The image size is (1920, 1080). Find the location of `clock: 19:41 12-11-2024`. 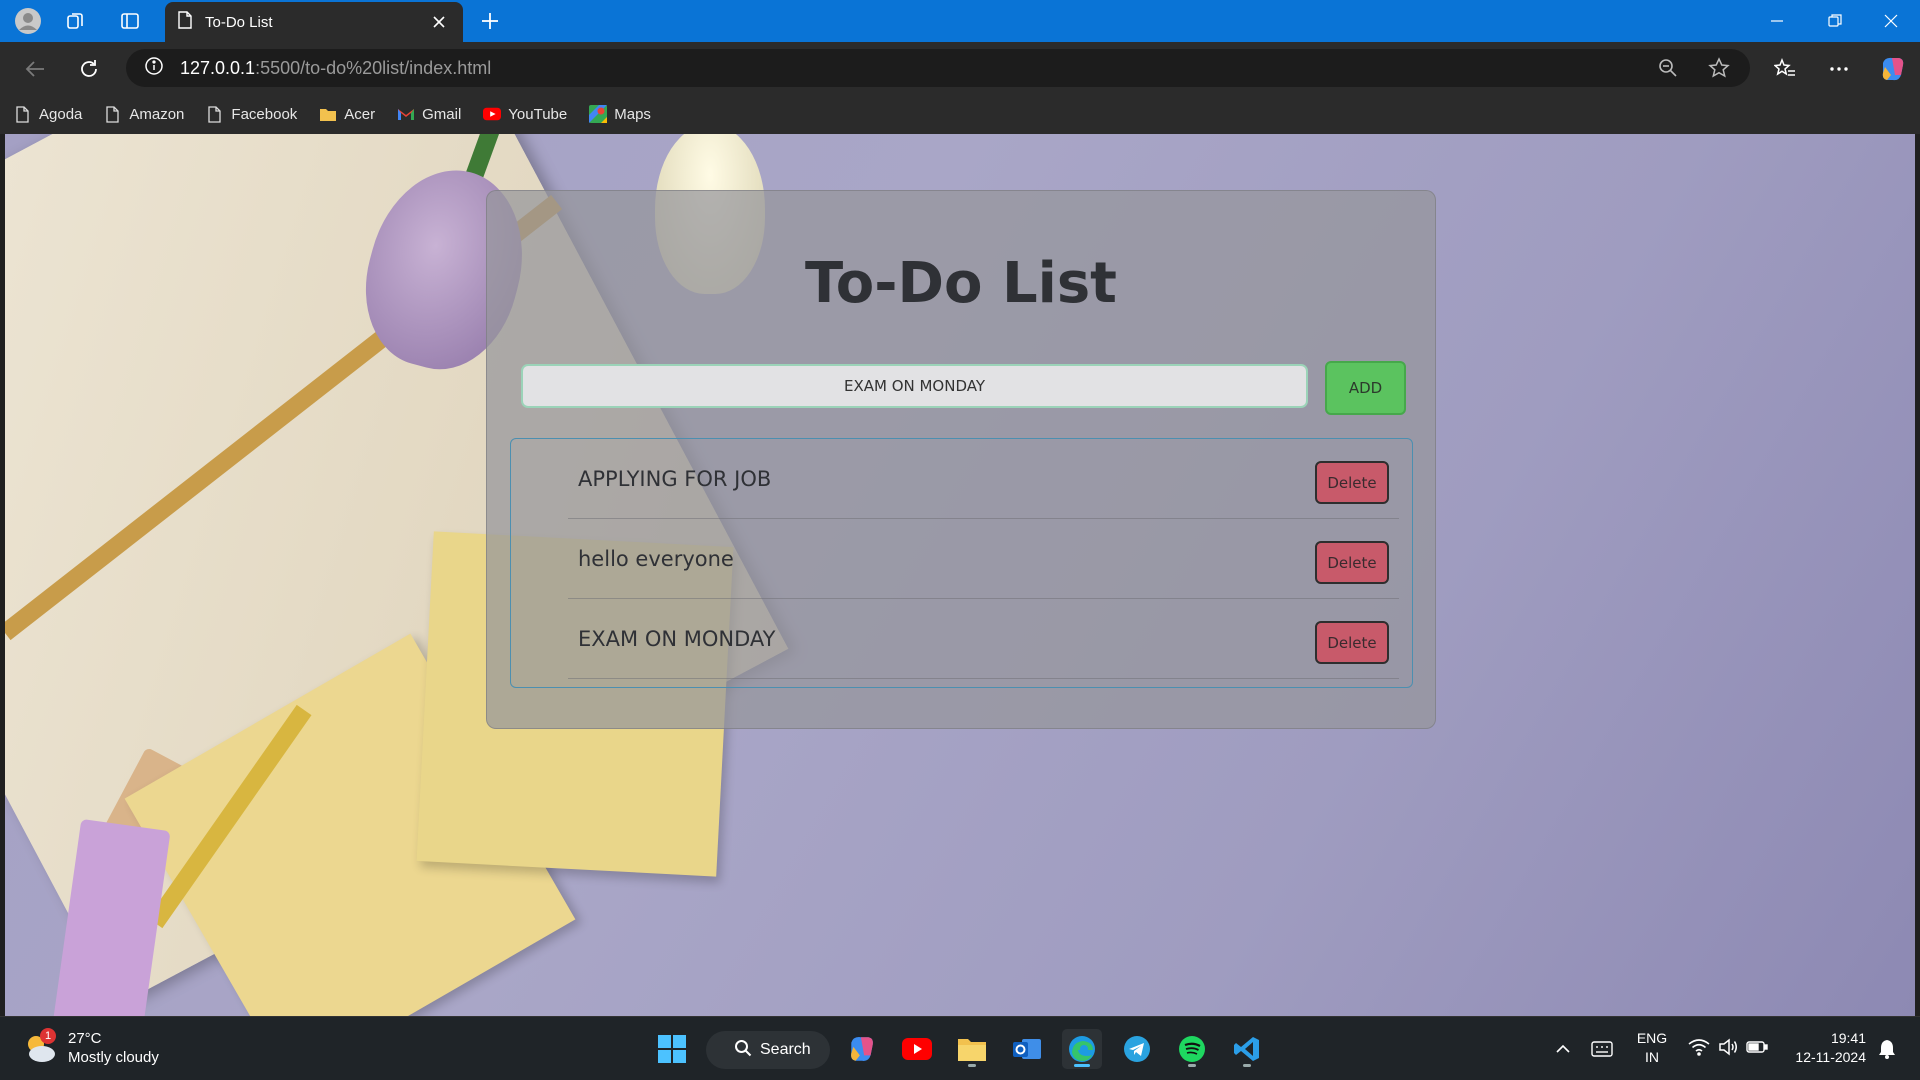

clock: 19:41 12-11-2024 is located at coordinates (1825, 1048).